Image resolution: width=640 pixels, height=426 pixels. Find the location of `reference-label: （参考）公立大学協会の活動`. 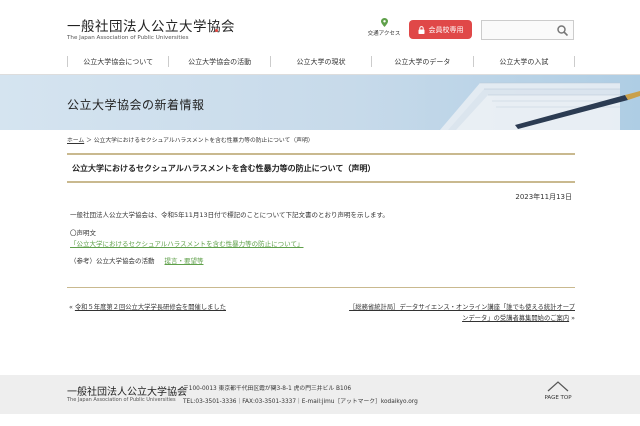

reference-label: （参考）公立大学協会の活動 is located at coordinates (112, 261).